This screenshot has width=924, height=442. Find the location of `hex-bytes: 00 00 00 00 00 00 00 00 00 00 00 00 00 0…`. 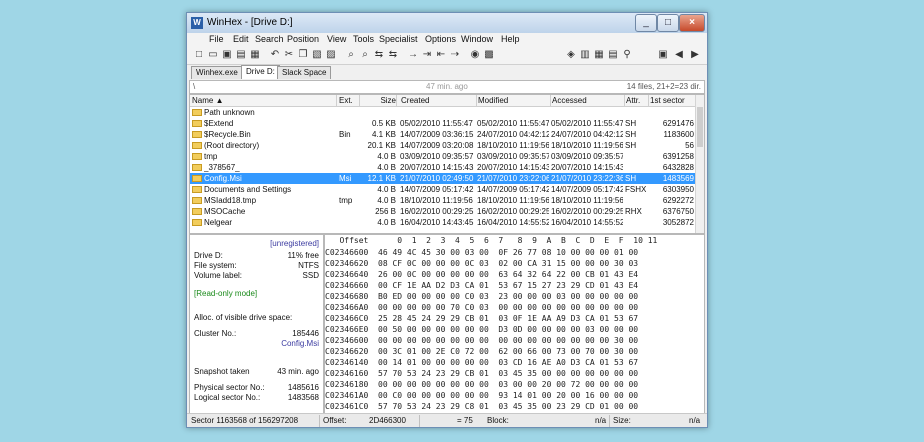

hex-bytes: 00 00 00 00 00 00 00 00 00 00 00 00 00 0… is located at coordinates (508, 340).